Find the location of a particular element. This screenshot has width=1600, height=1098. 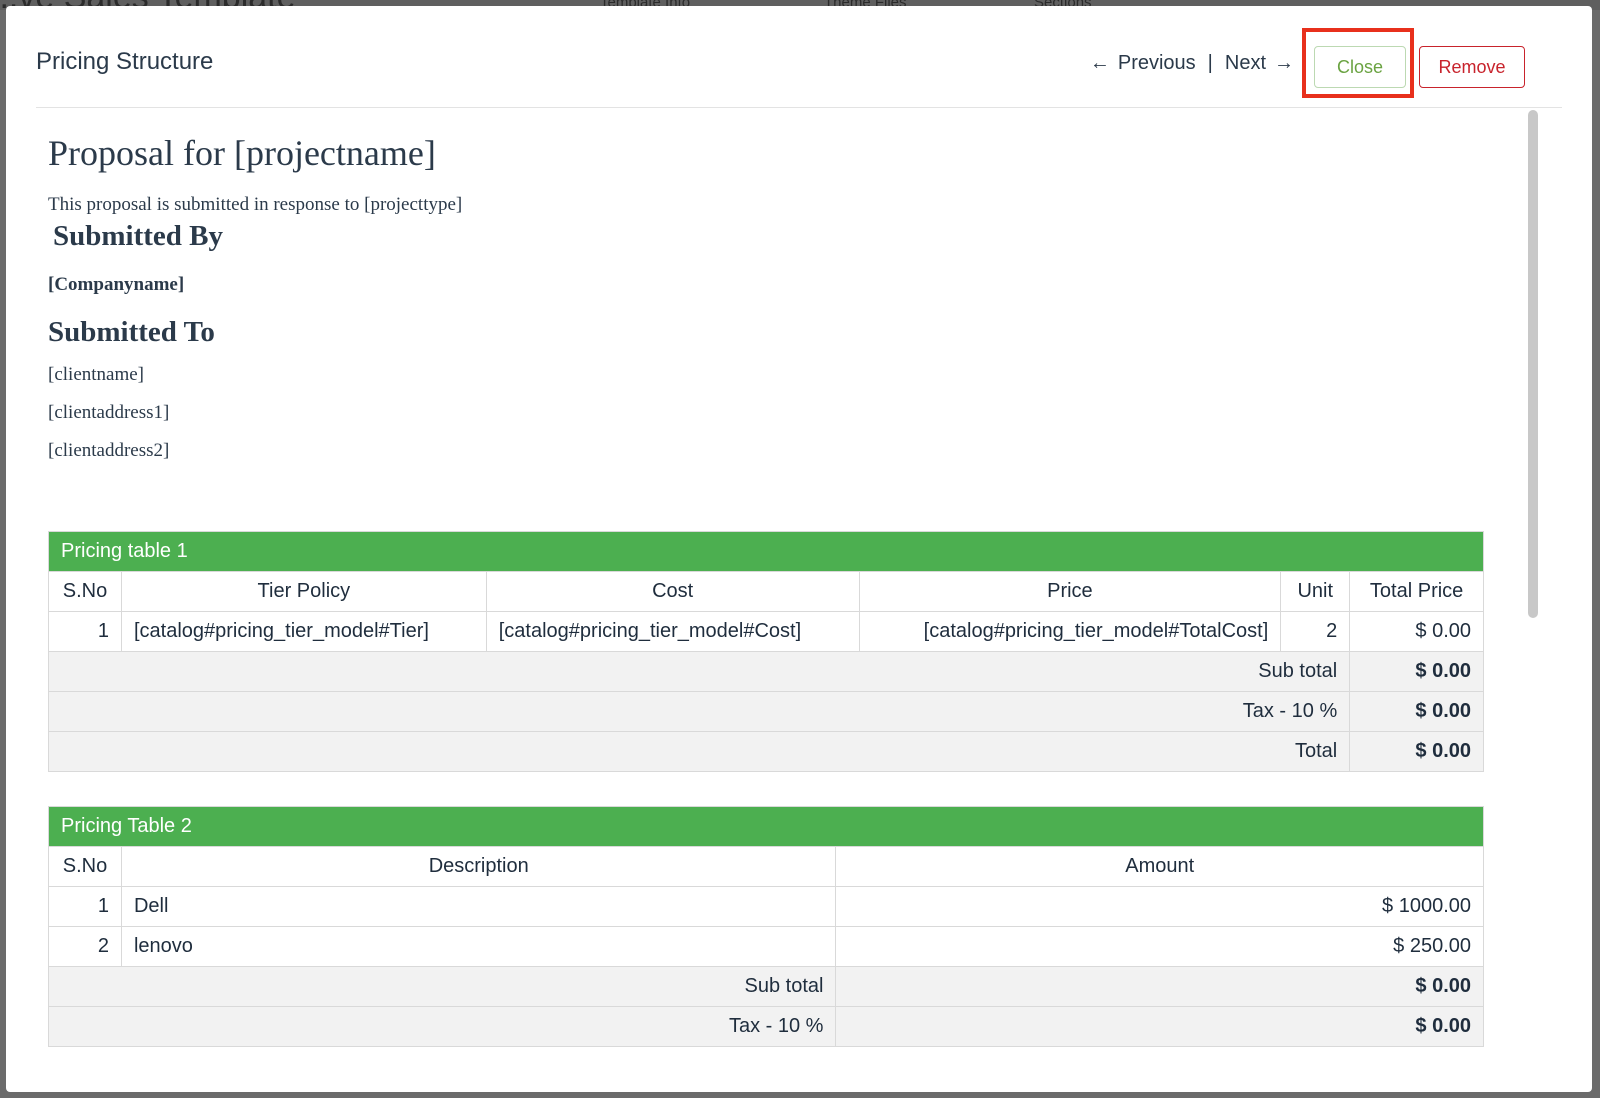

arrow-right-icon: → is located at coordinates (1284, 63).